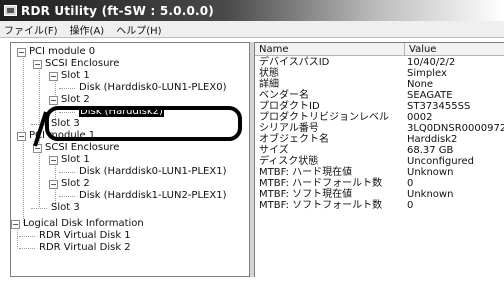 The width and height of the screenshot is (504, 281). Describe the element at coordinates (289, 128) in the screenshot. I see `property-name: シリアル番号` at that location.